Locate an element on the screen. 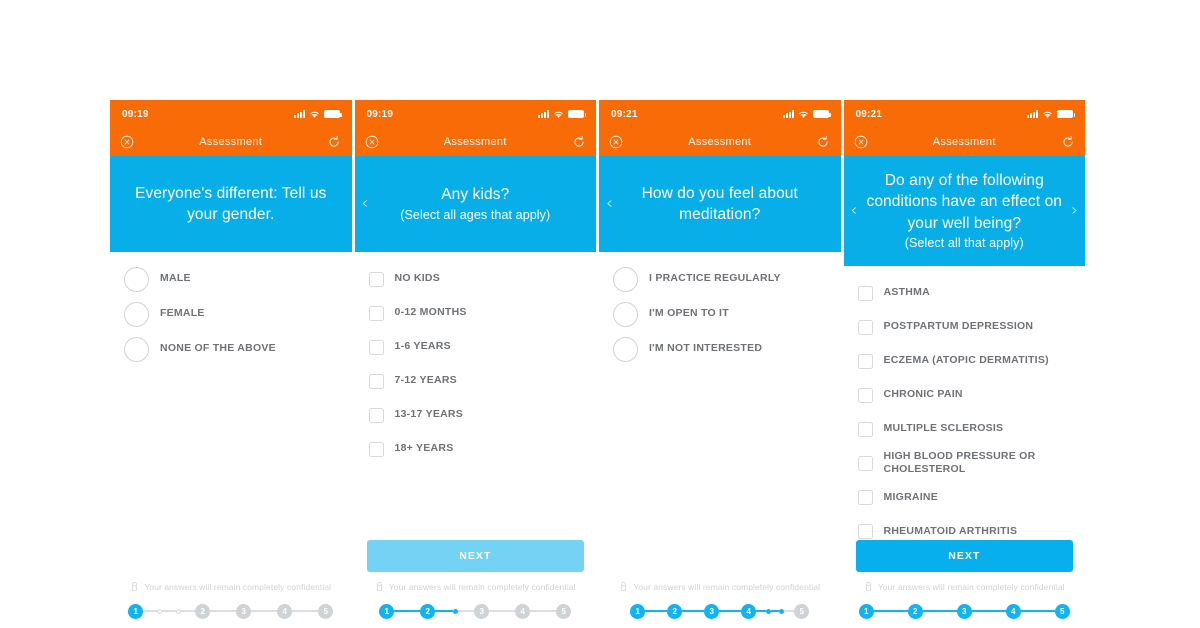 The image size is (1200, 628). option-row: I'M OPEN TO IT is located at coordinates (721, 314).